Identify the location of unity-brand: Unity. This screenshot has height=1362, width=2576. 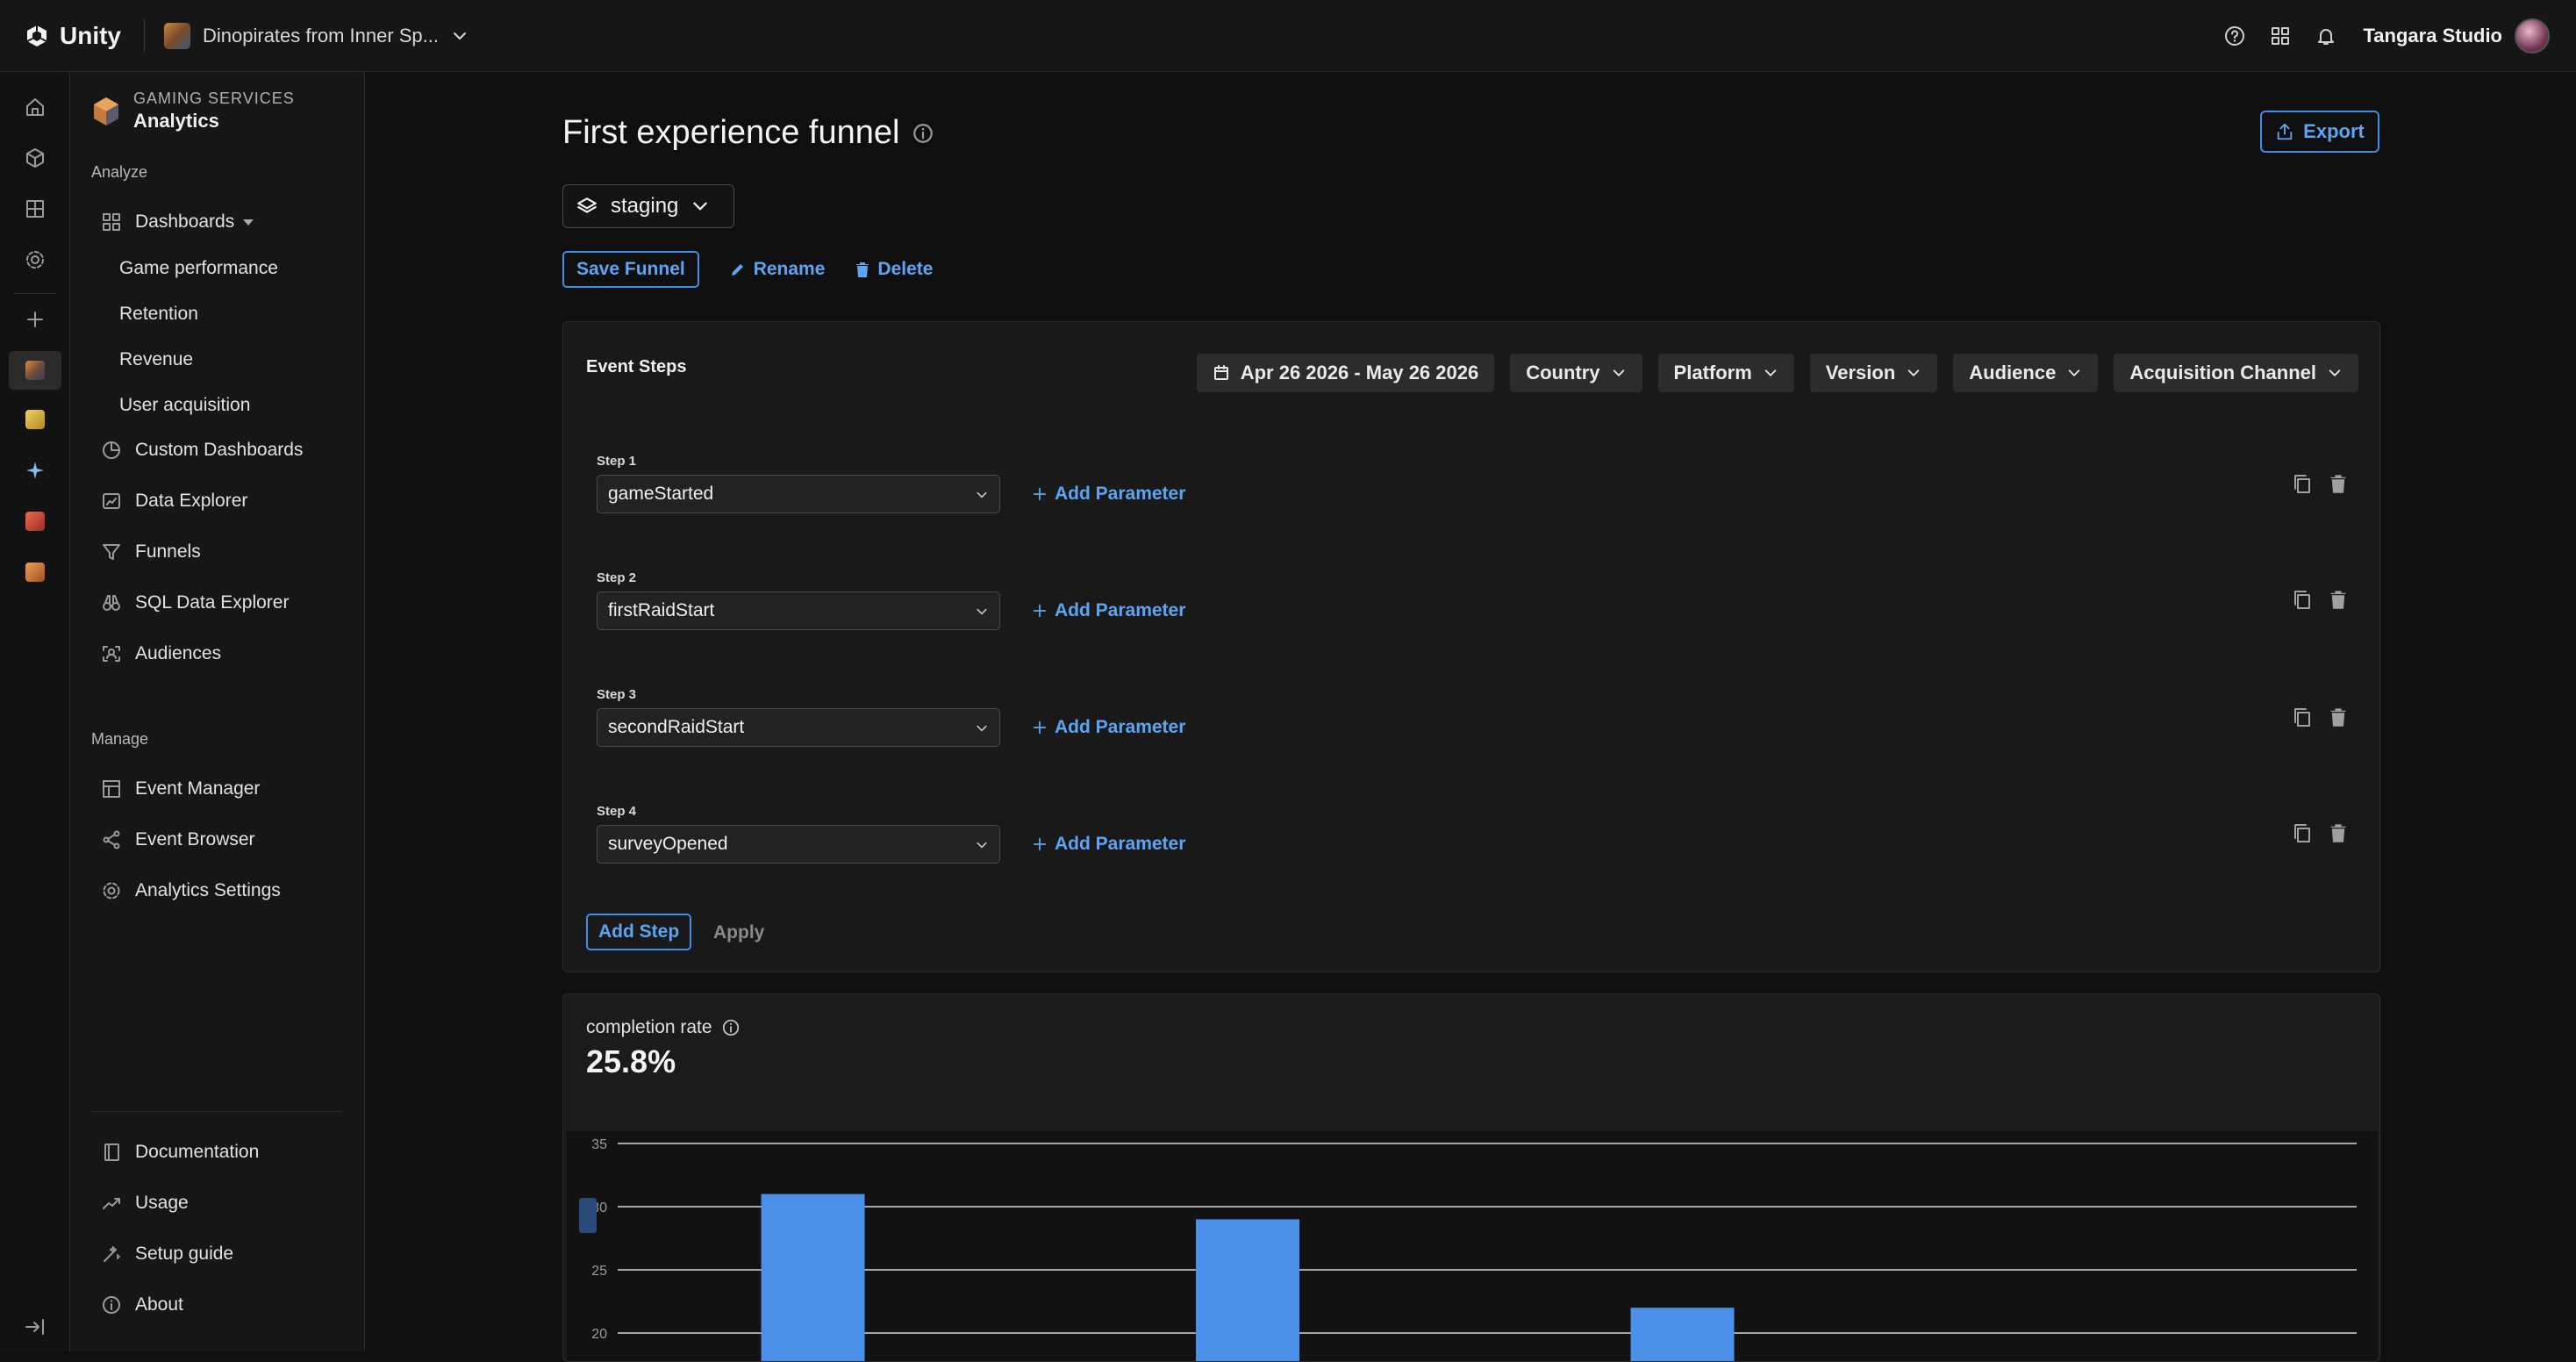
(73, 36).